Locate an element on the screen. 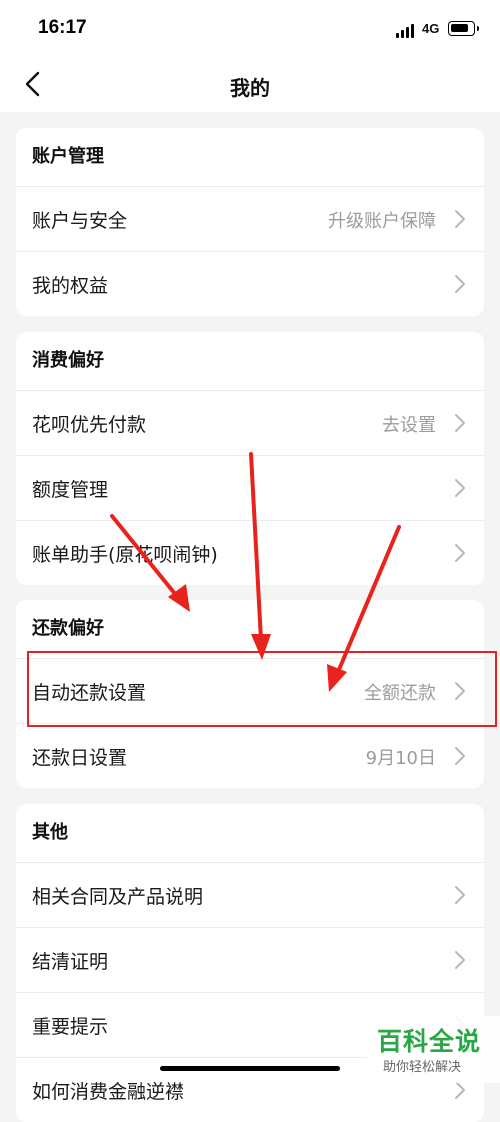 This screenshot has height=1122, width=500. row-auto-repayment: 自动还款设置 全额还款 is located at coordinates (250, 690).